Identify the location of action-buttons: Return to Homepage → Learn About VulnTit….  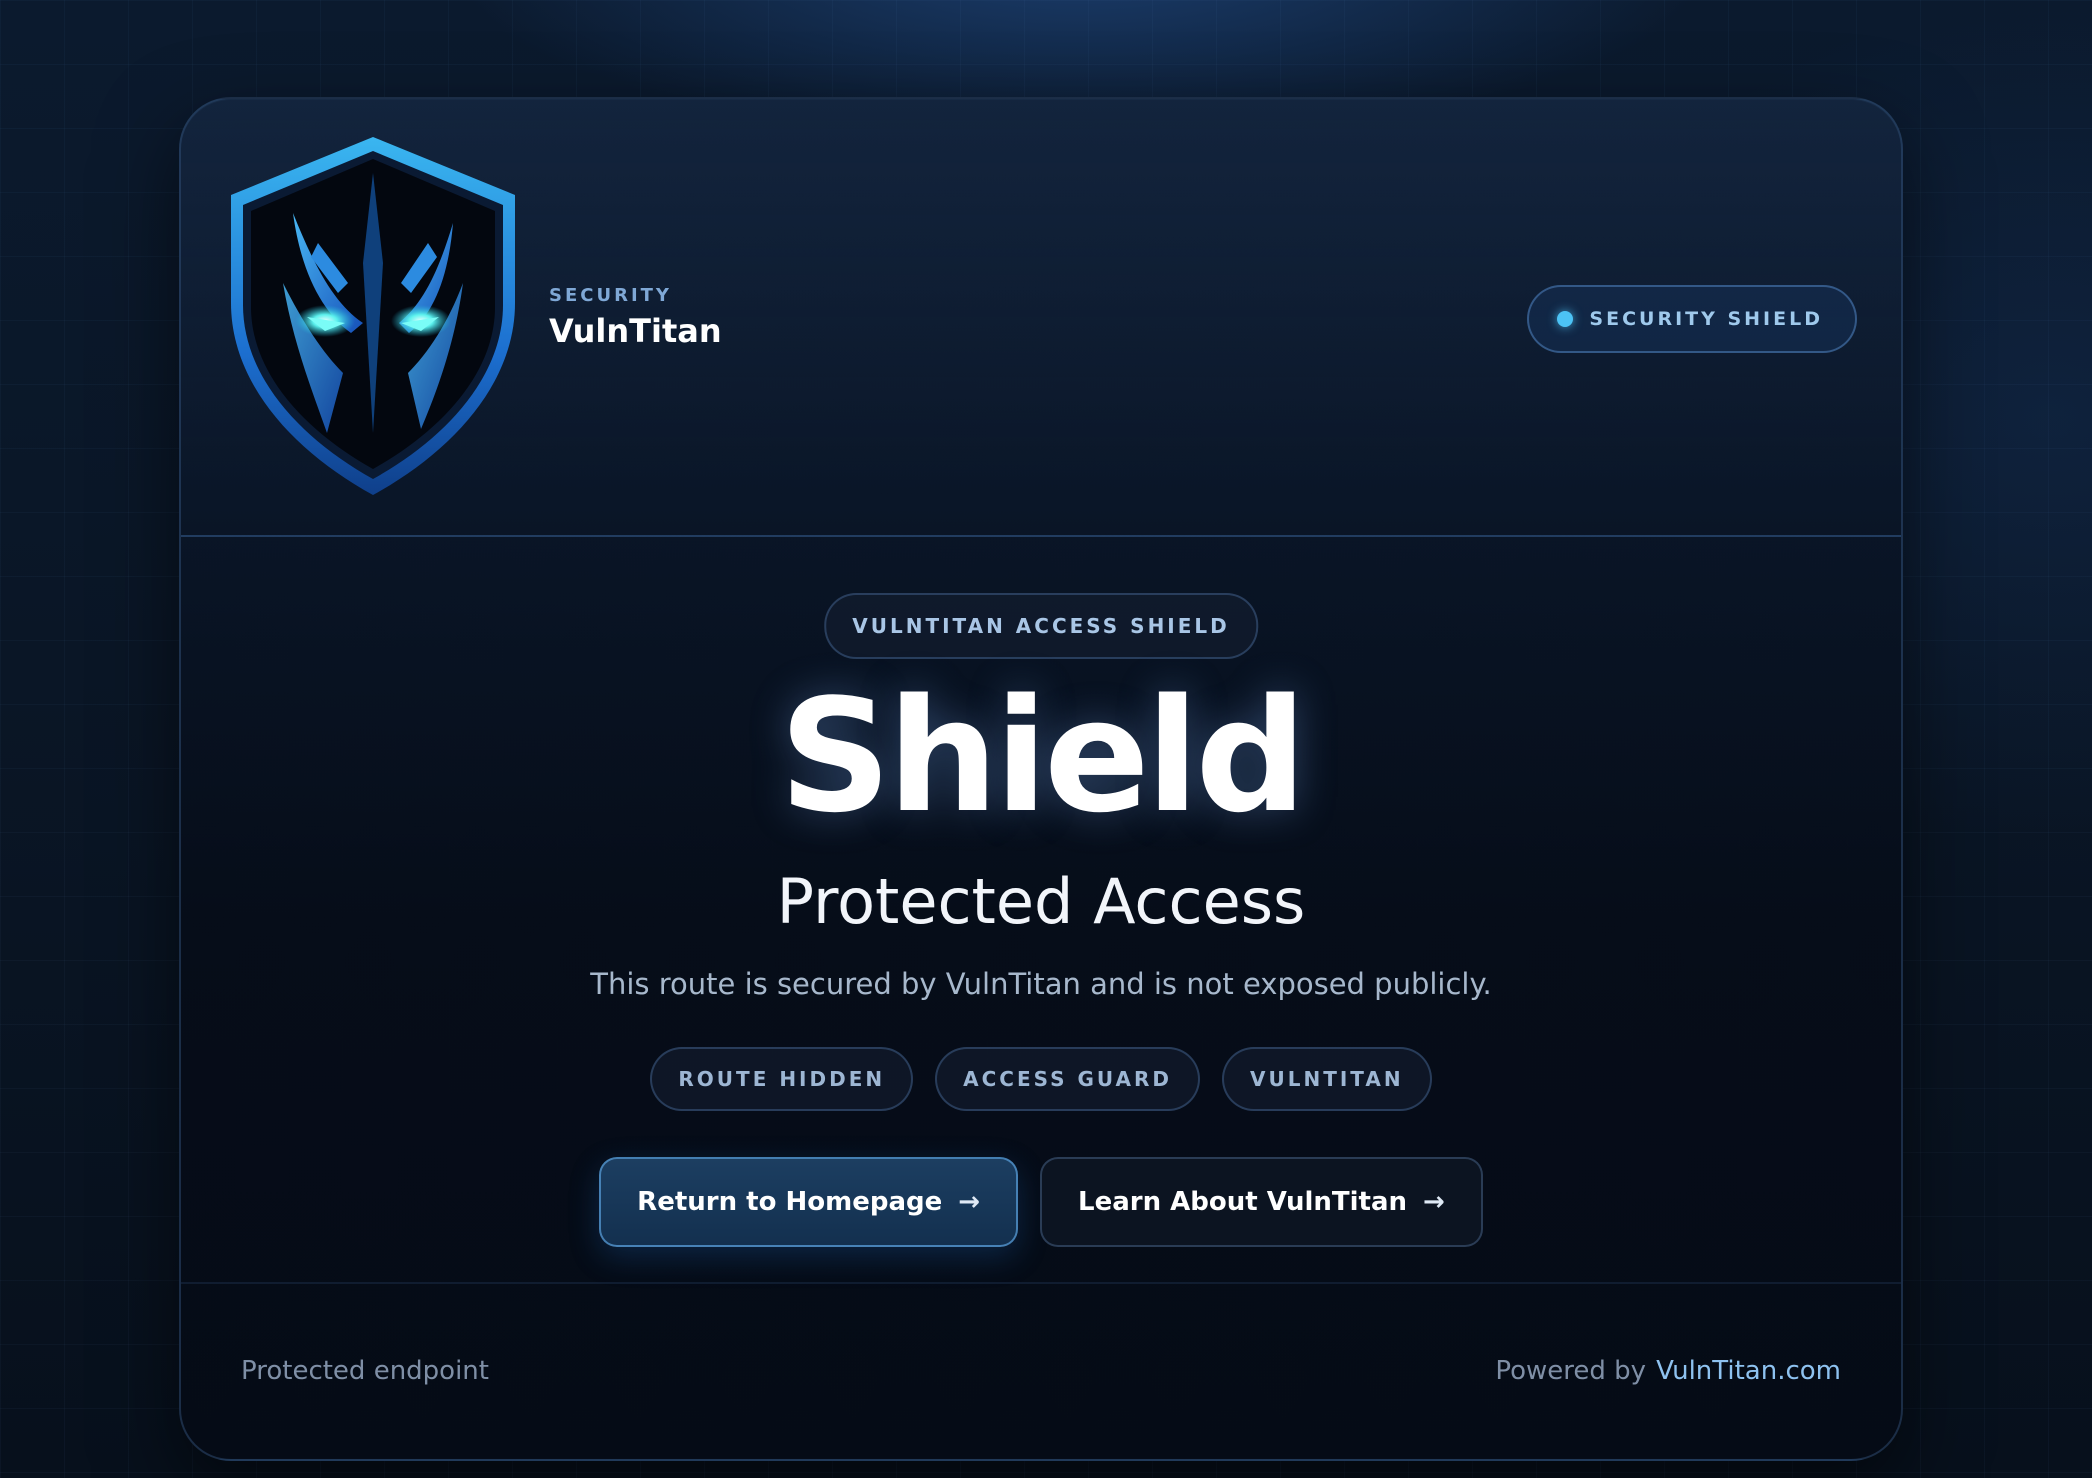
(1041, 1202).